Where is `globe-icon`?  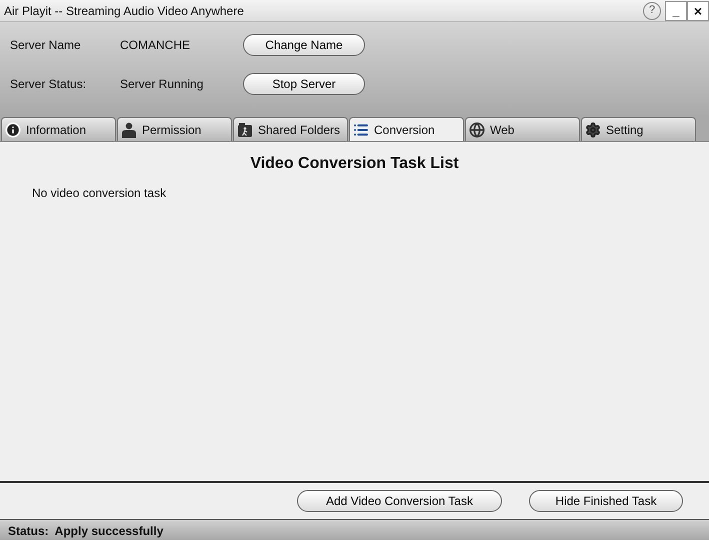 globe-icon is located at coordinates (477, 130).